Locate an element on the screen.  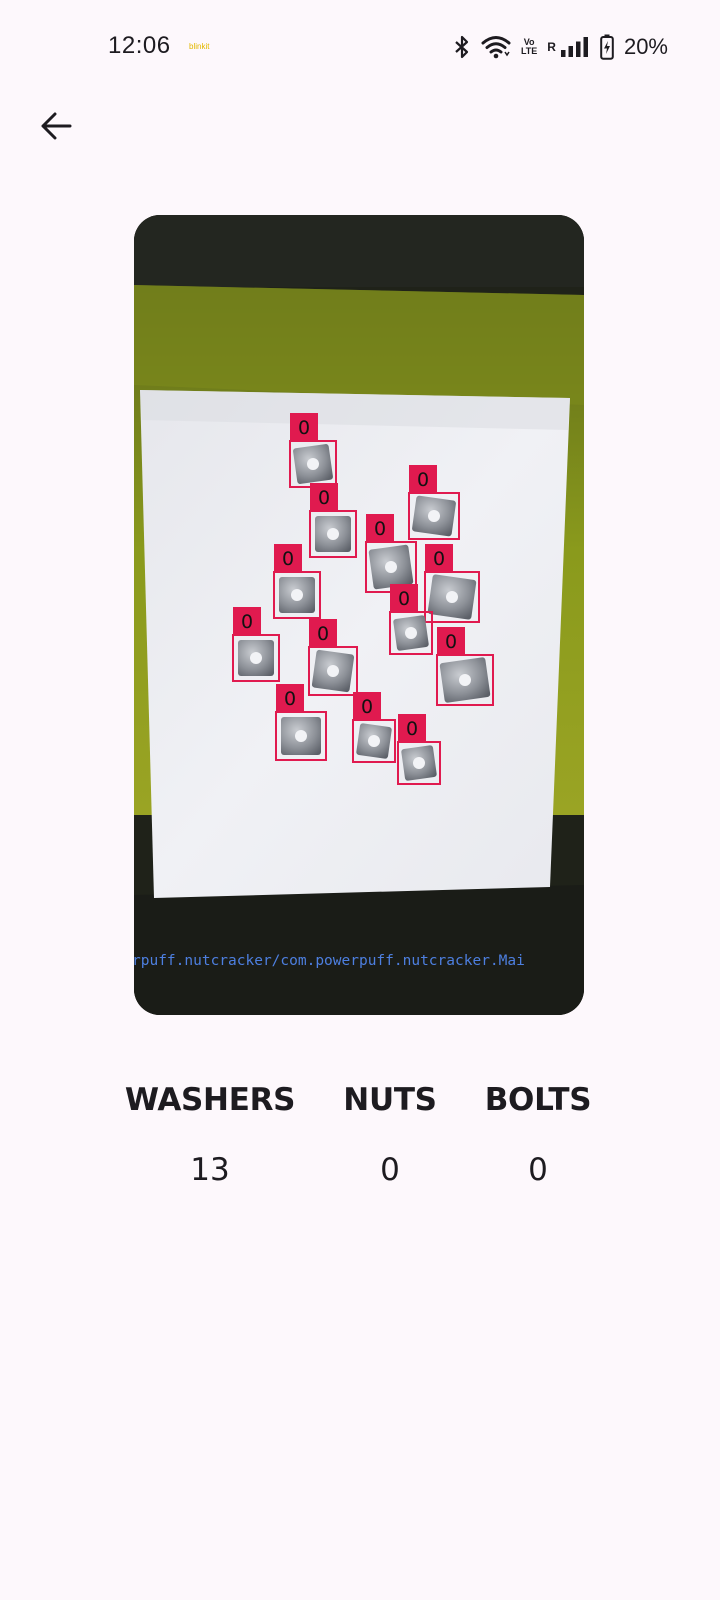
notification-app-label: blinkit is located at coordinates (199, 46).